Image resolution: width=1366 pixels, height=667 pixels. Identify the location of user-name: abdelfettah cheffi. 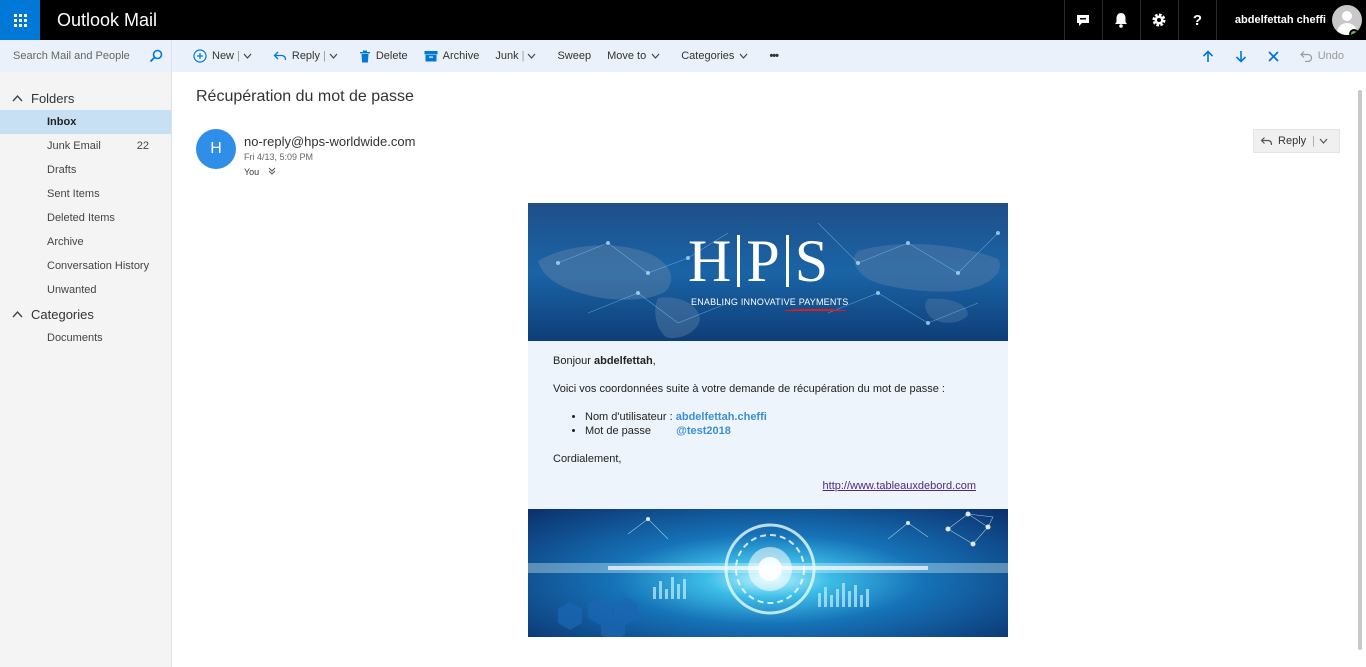
(1273, 20).